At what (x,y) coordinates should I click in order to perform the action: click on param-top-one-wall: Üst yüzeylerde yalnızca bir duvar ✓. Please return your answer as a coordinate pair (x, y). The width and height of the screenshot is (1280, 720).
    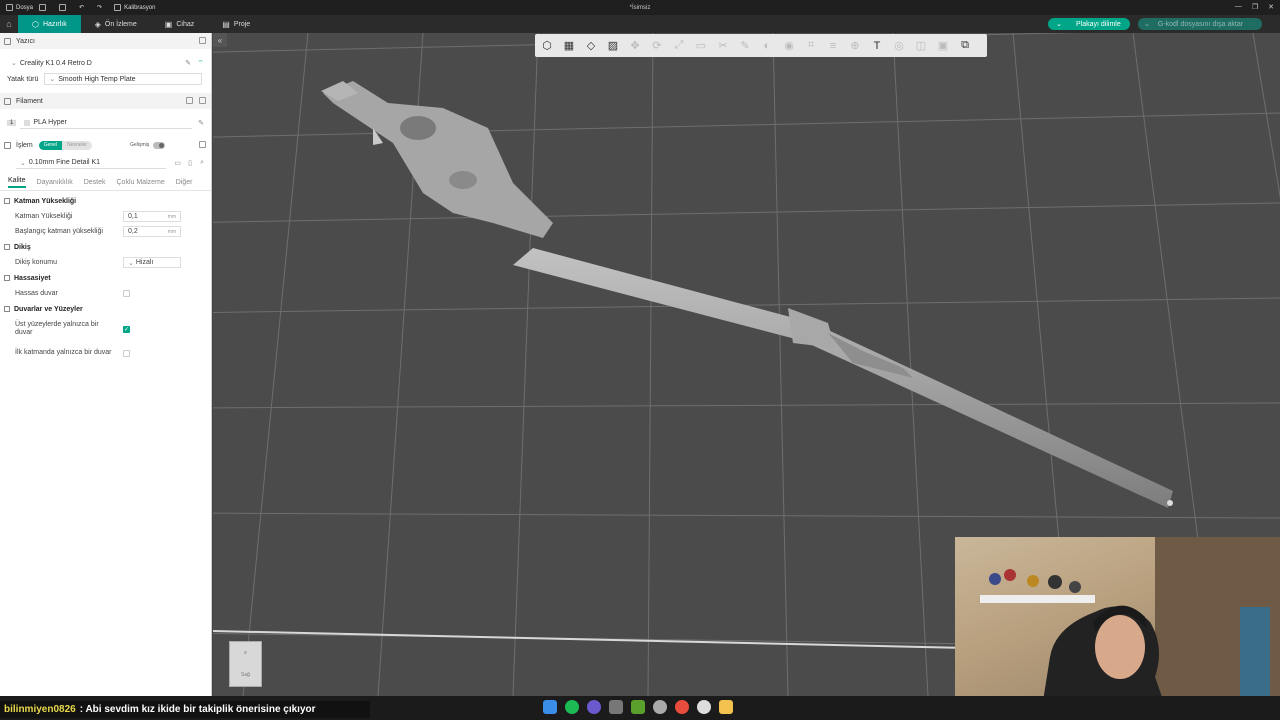
    Looking at the image, I should click on (105, 329).